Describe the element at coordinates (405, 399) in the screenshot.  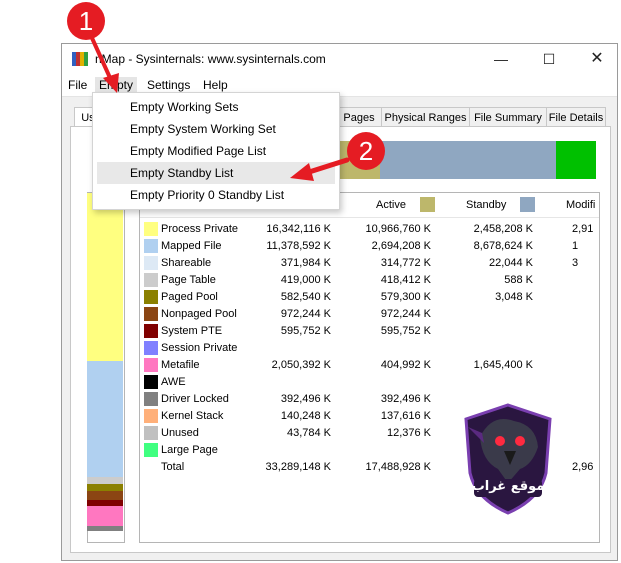
I see `row-active: 392,496 K` at that location.